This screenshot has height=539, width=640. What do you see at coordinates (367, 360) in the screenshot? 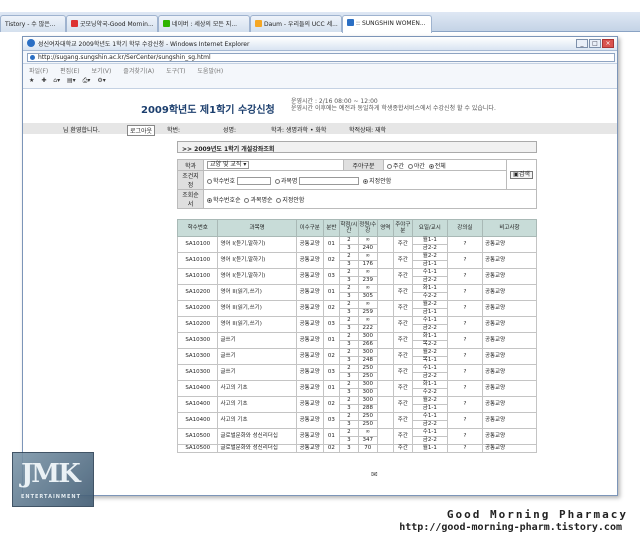
I see `table-cell: 248` at bounding box center [367, 360].